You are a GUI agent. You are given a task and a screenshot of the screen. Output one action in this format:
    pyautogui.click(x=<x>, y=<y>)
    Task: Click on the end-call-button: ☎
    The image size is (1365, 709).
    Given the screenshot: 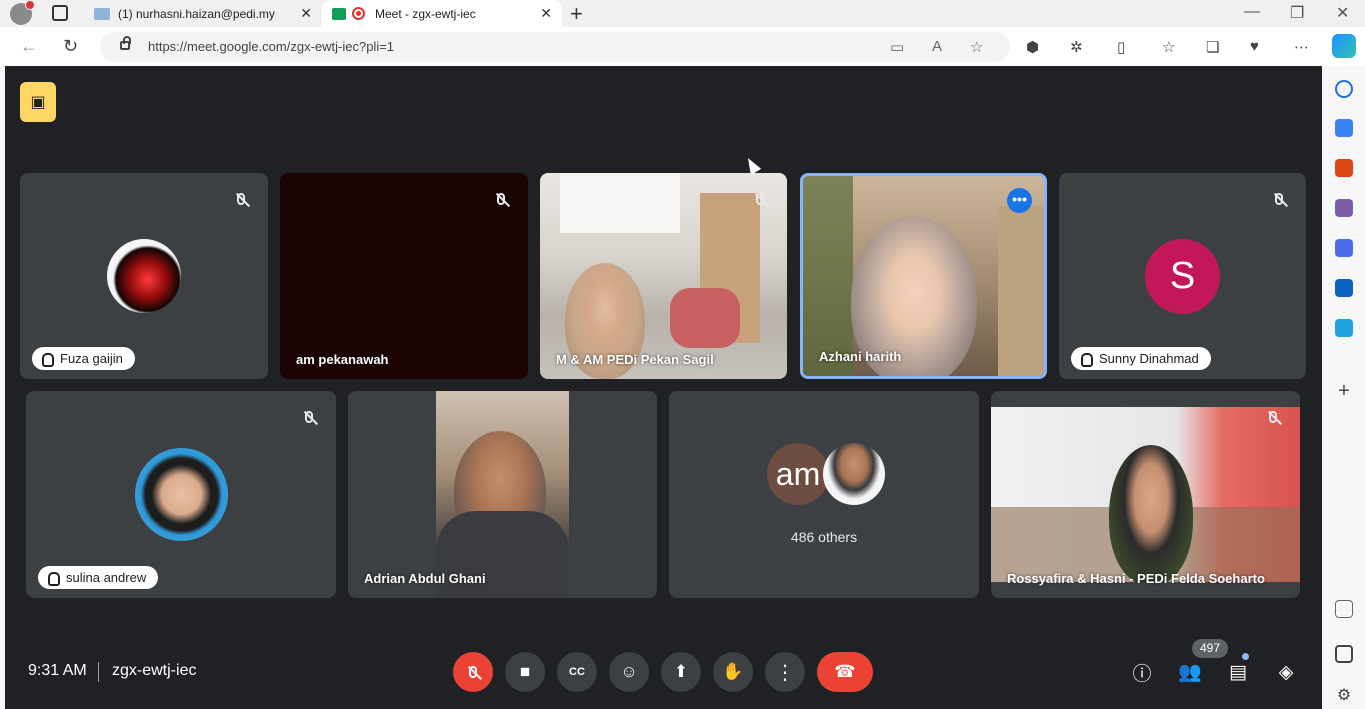 What is the action you would take?
    pyautogui.click(x=845, y=672)
    